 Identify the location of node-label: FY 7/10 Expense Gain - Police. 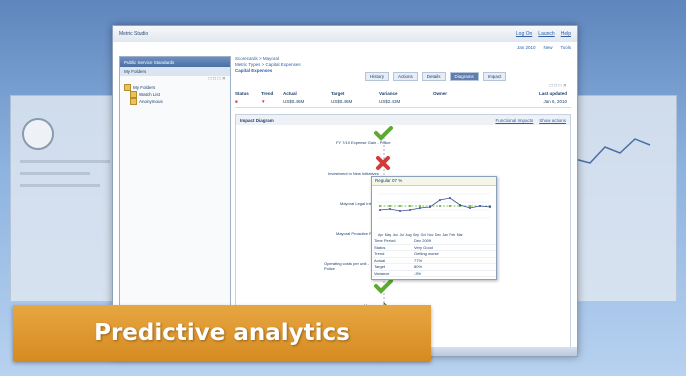
(363, 142).